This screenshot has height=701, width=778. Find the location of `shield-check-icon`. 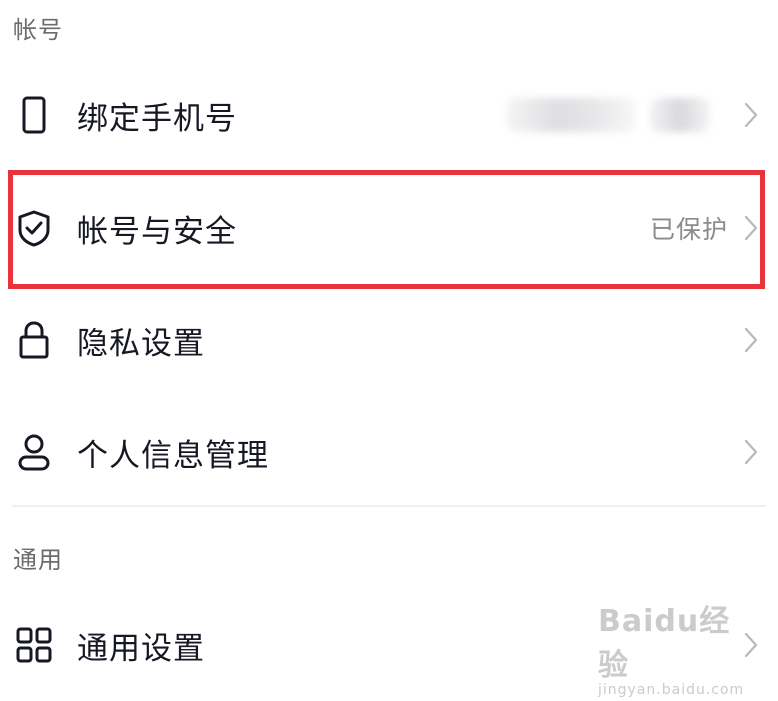

shield-check-icon is located at coordinates (34, 228).